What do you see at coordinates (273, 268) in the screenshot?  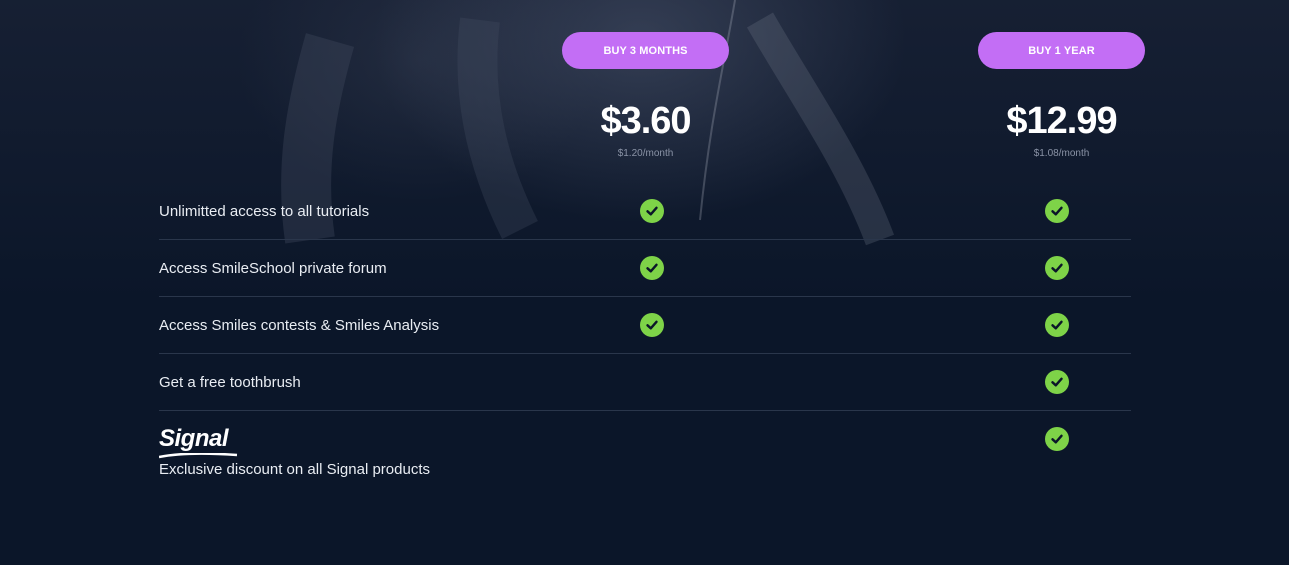 I see `feature-label: Access SmileSchool private forum` at bounding box center [273, 268].